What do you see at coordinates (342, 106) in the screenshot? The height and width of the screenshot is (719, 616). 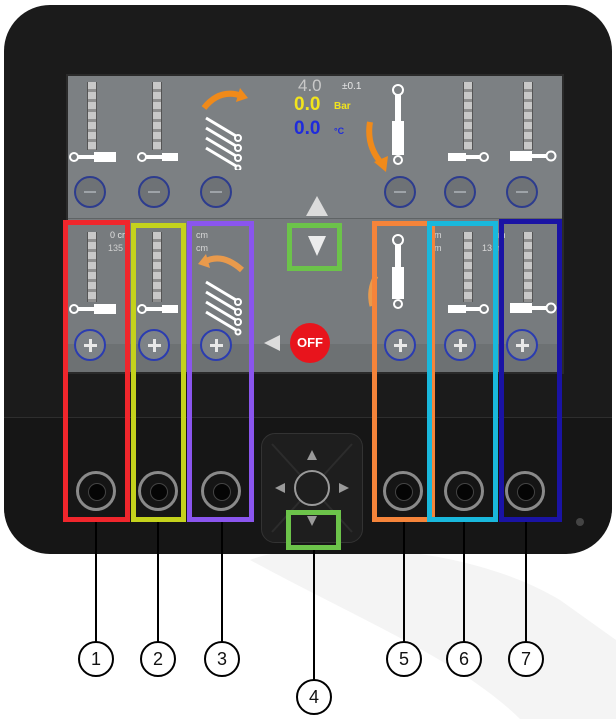 I see `pressure-unit: Bar` at bounding box center [342, 106].